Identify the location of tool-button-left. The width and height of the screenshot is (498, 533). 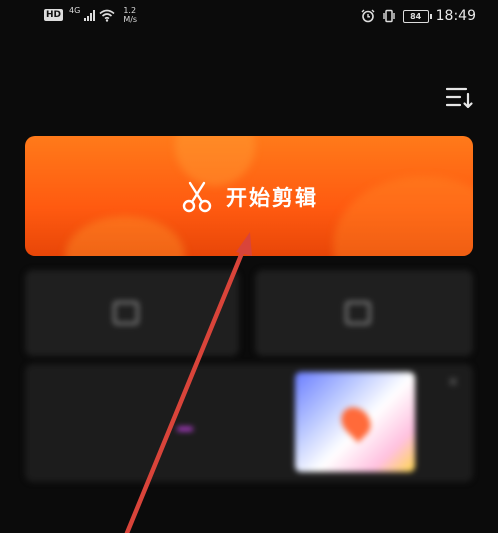
(132, 313).